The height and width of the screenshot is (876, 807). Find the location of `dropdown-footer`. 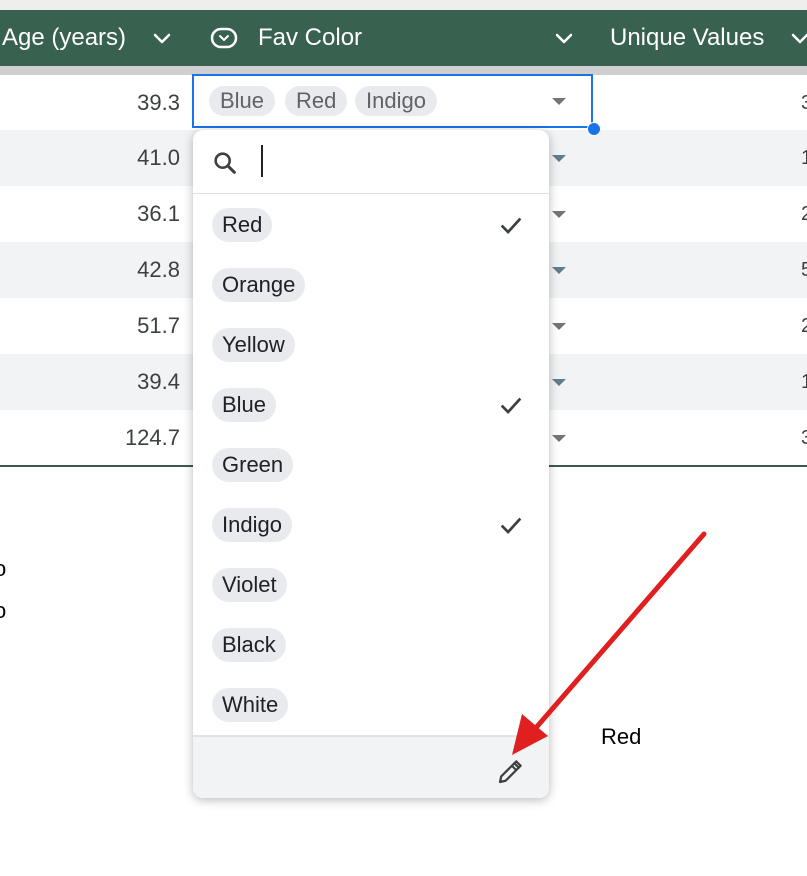

dropdown-footer is located at coordinates (371, 766).